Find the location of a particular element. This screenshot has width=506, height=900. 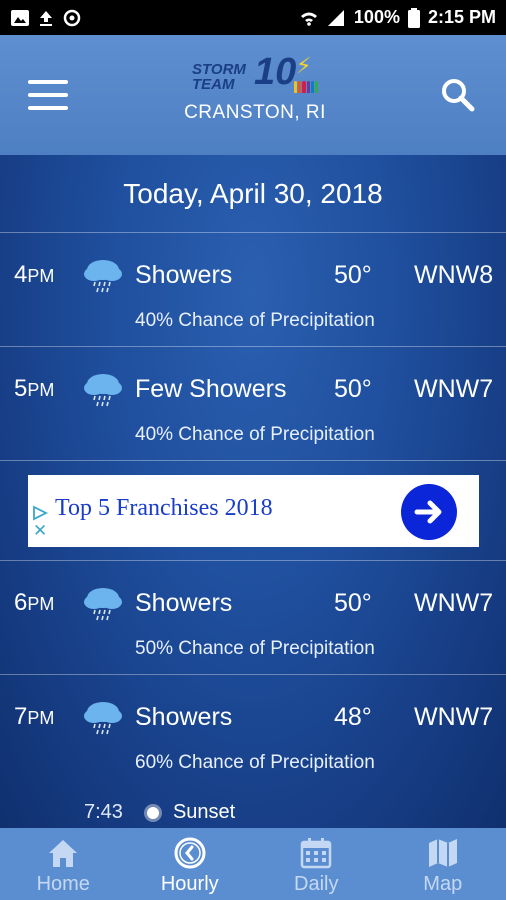

ad-banner: ✕ Top 5 Franchises 2018 is located at coordinates (253, 511).